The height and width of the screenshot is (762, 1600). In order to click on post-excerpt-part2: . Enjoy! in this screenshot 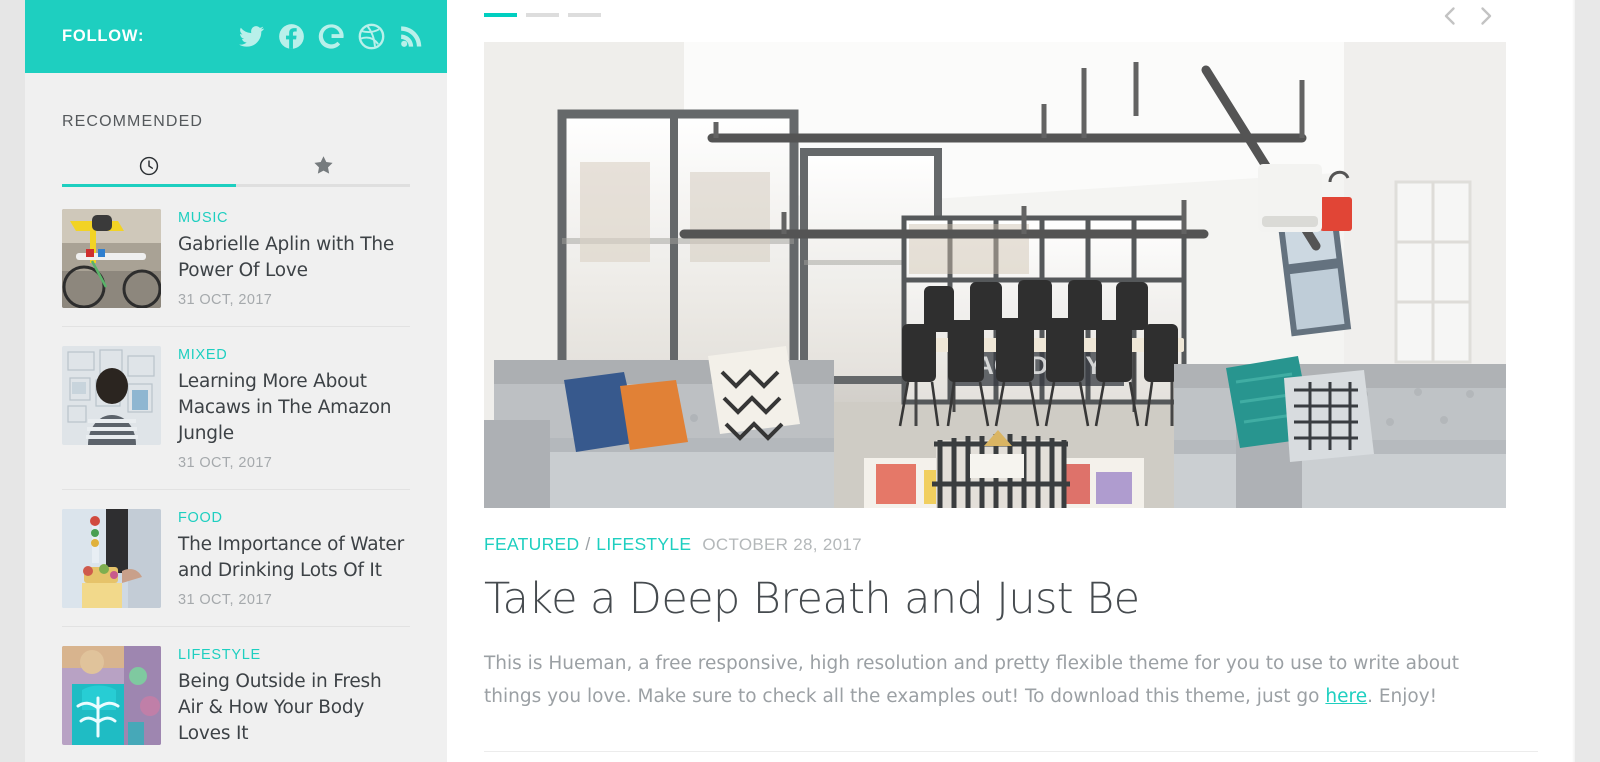, I will do `click(1402, 696)`.